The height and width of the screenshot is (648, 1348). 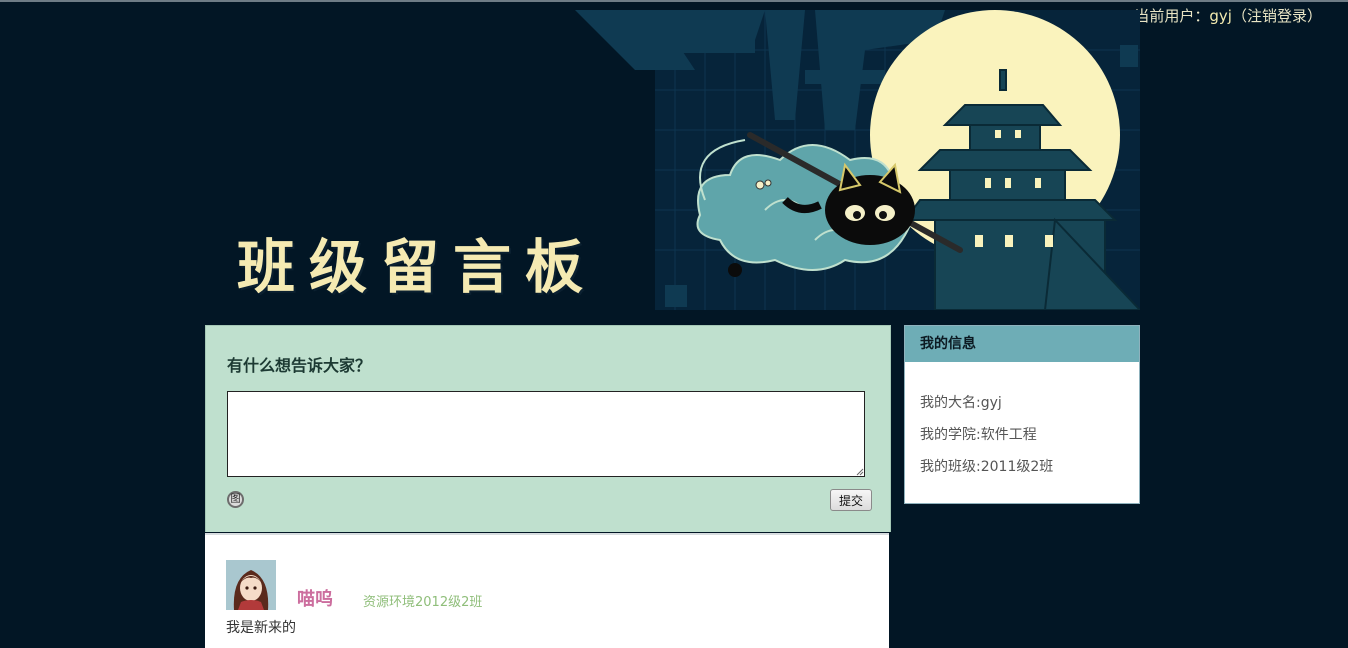 What do you see at coordinates (1220, 16) in the screenshot?
I see `current-username: gyj` at bounding box center [1220, 16].